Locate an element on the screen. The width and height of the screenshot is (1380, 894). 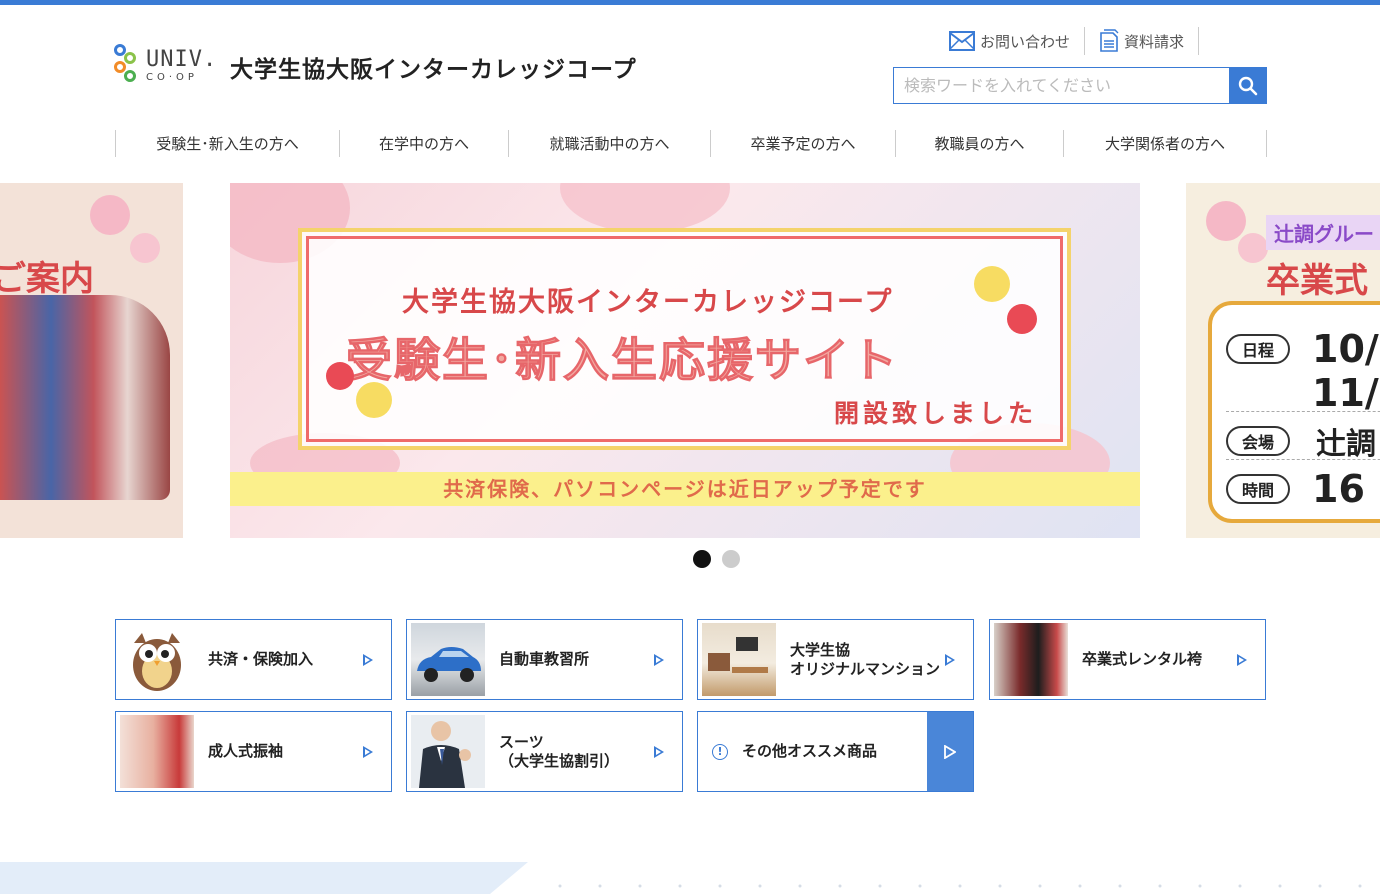
car-photo-icon is located at coordinates (448, 659).